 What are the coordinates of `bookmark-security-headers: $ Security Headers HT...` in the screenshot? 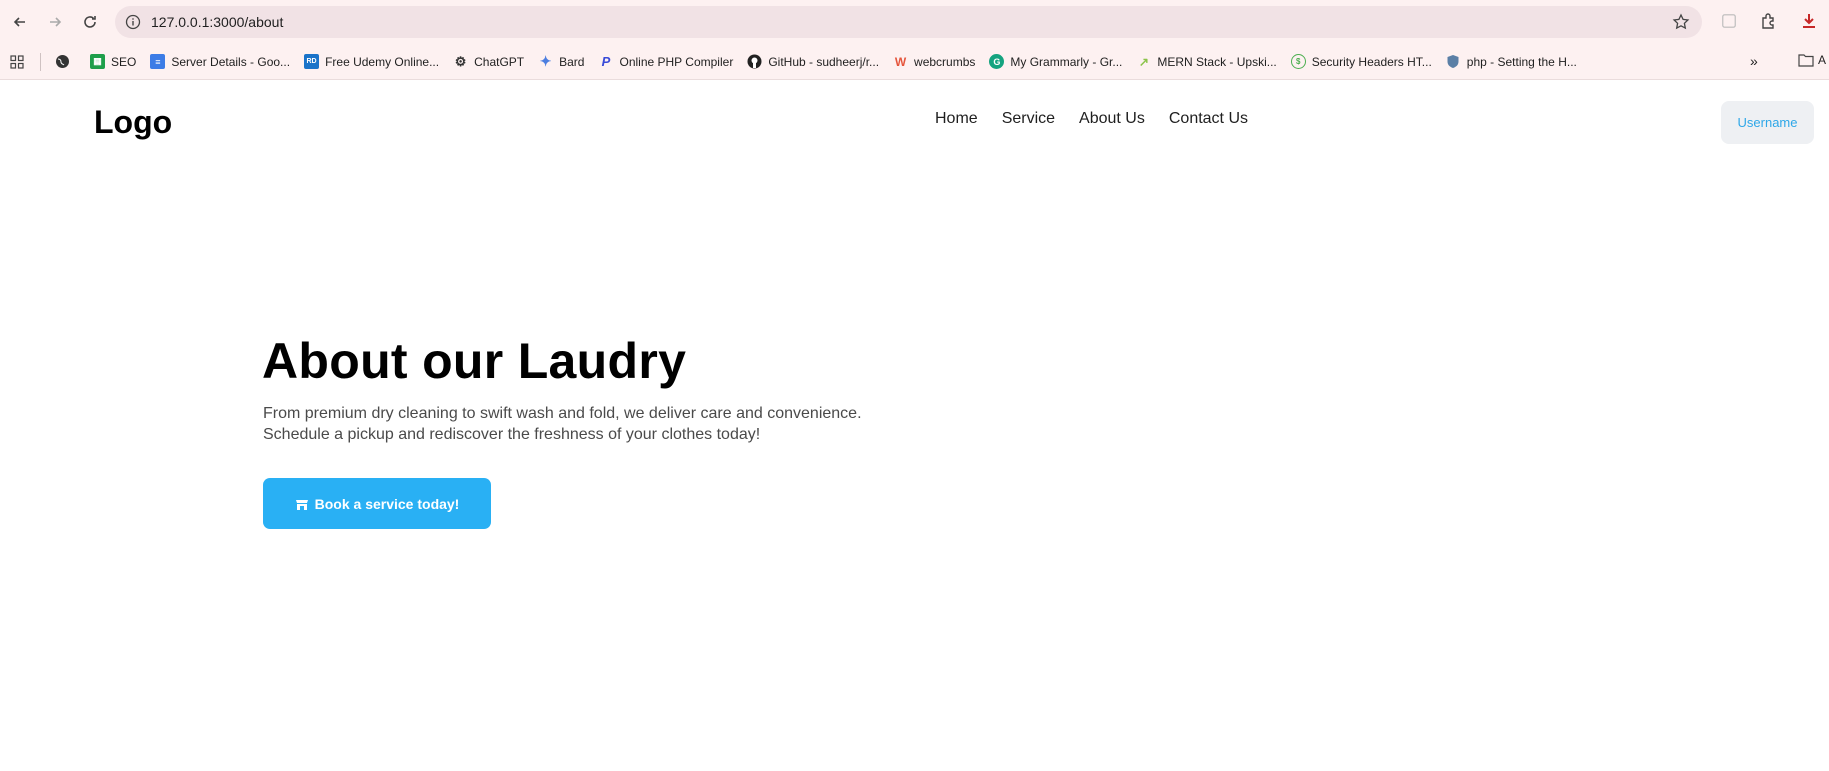 It's located at (1361, 61).